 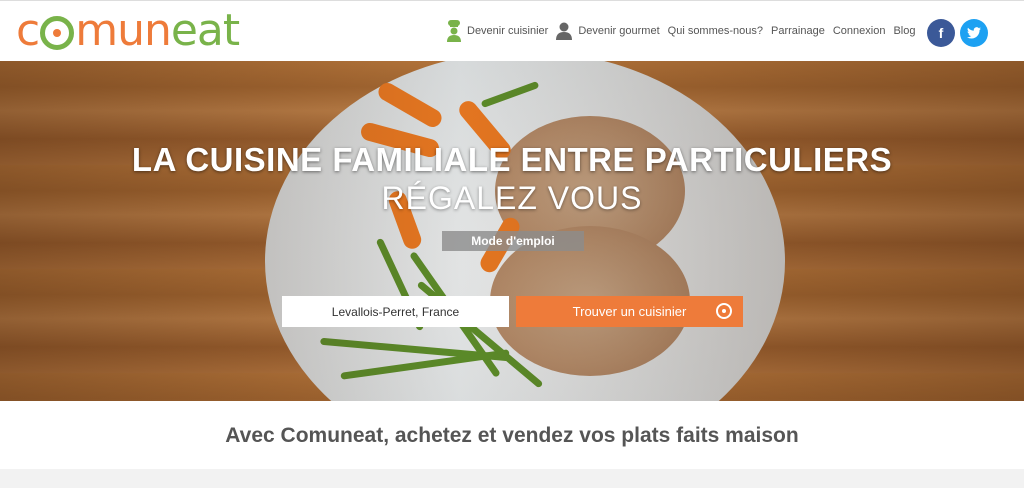 I want to click on geolocate-icon, so click(x=724, y=311).